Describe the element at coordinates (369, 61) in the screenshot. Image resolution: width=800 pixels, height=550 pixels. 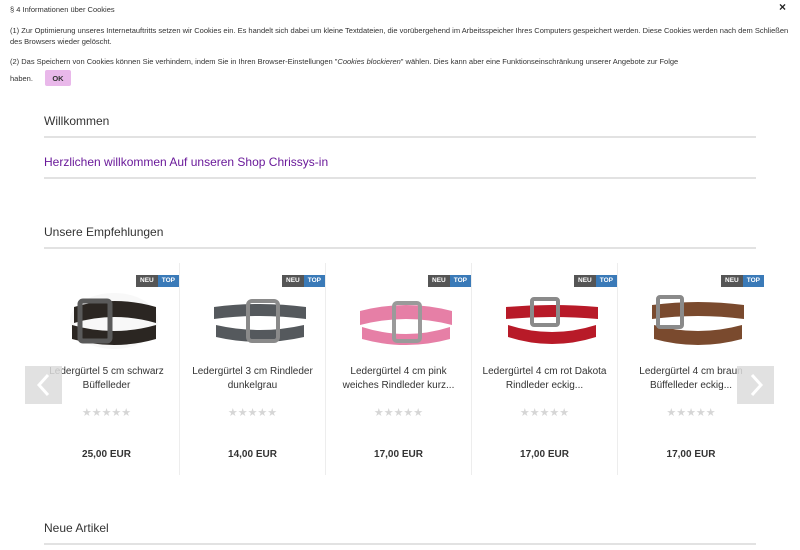
I see `cookie-paragraph-2-emphasis: Cookies blockieren` at that location.